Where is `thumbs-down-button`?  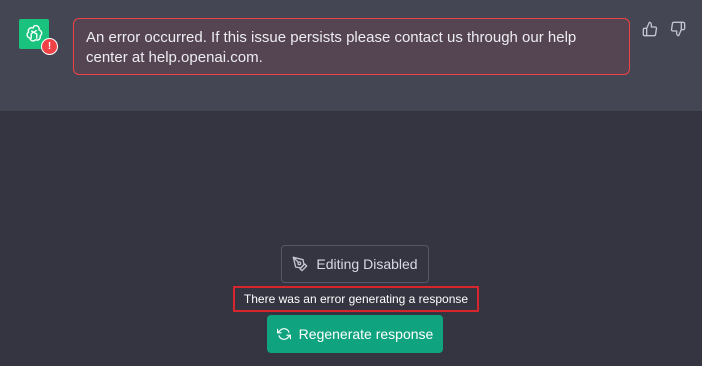
thumbs-down-button is located at coordinates (678, 29).